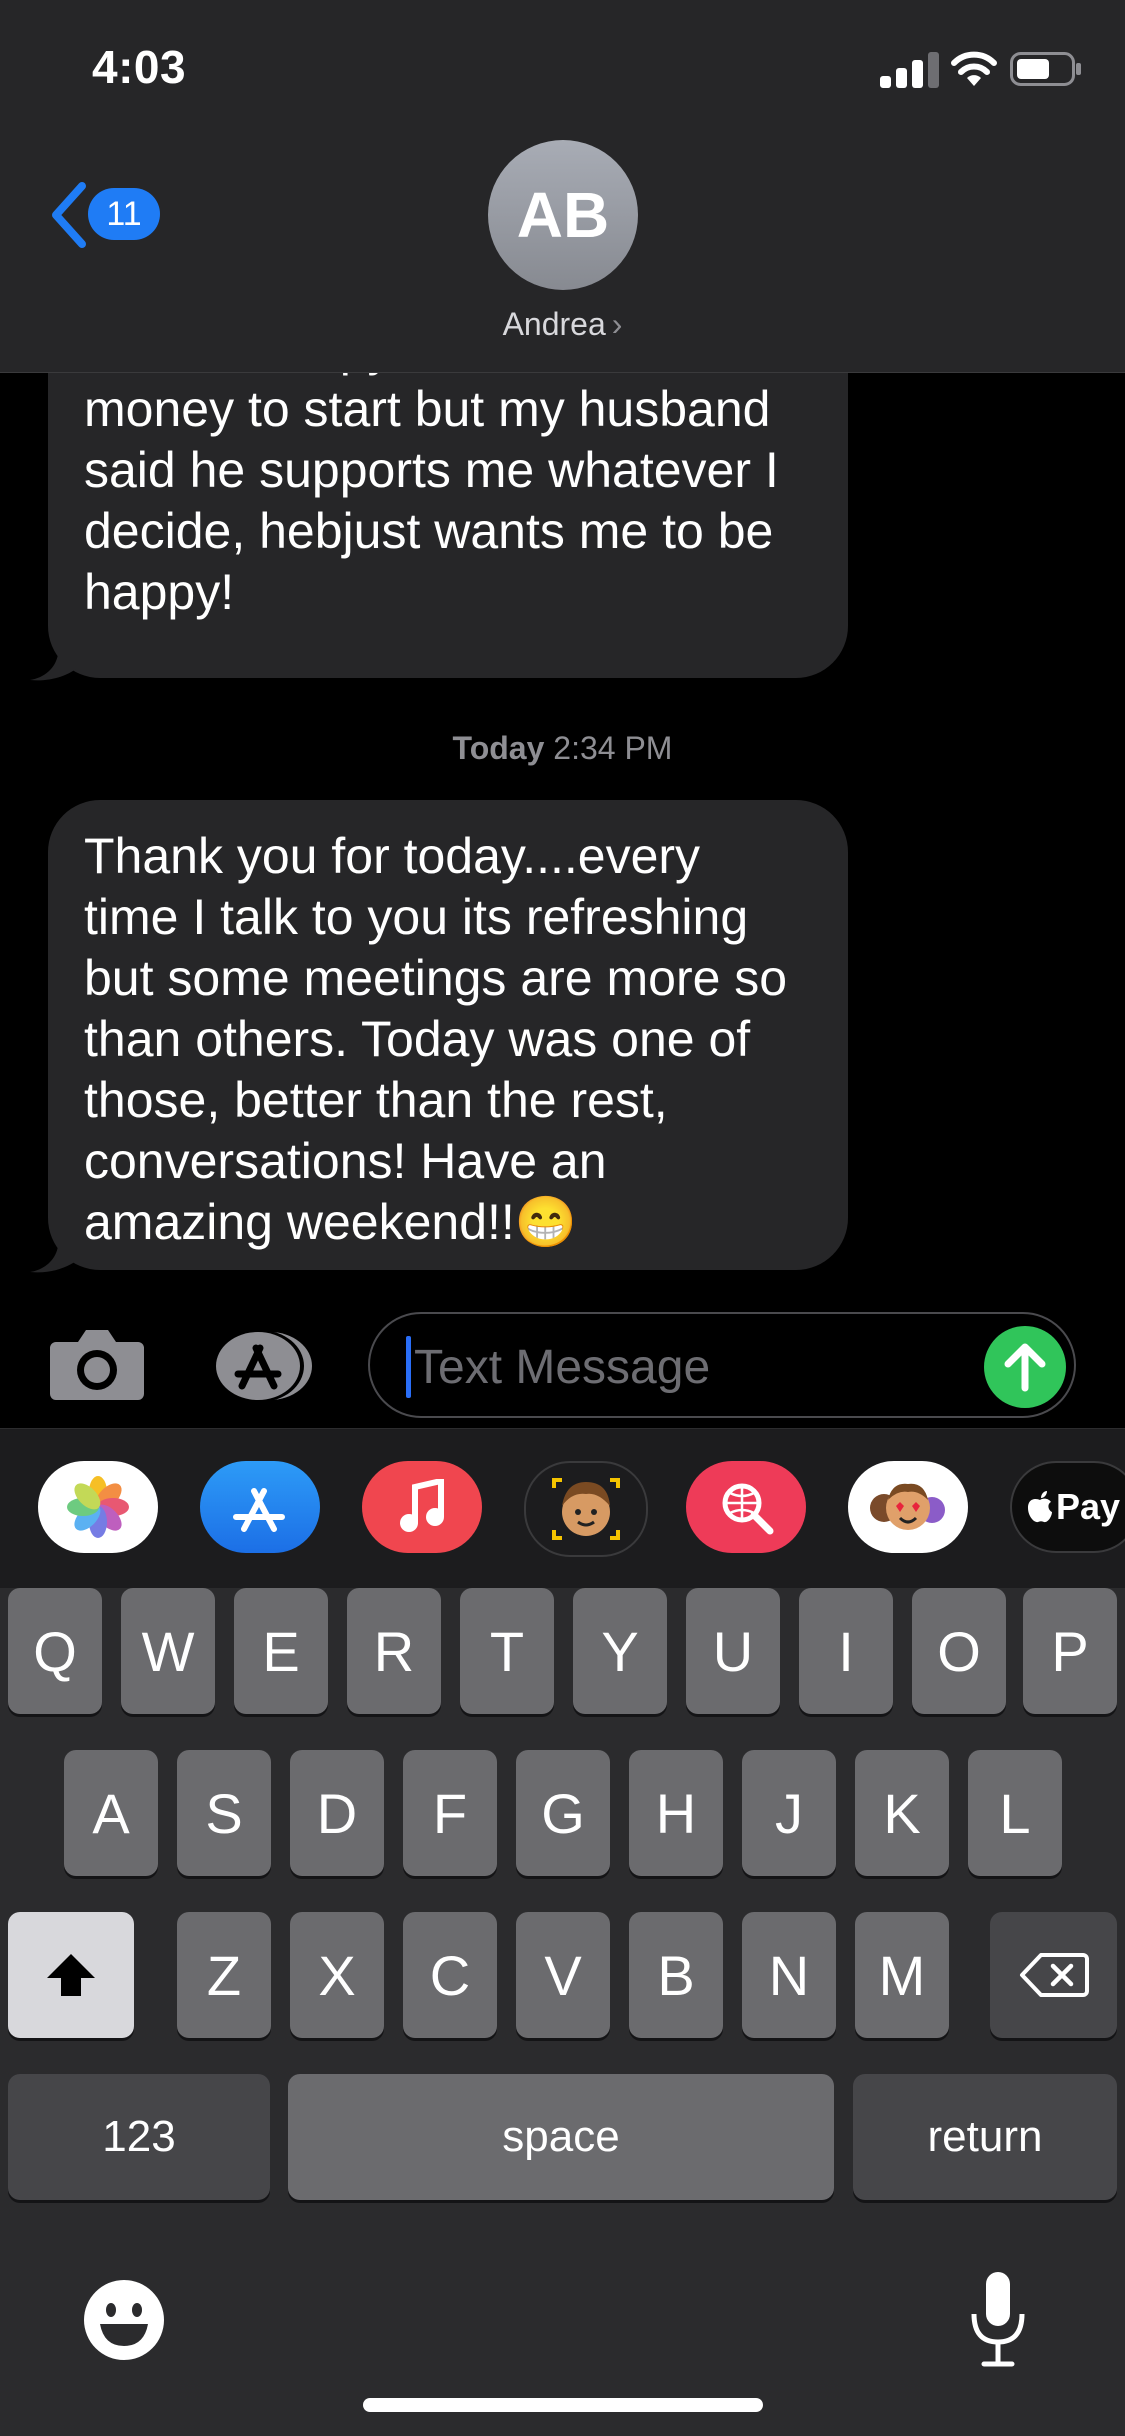 This screenshot has width=1125, height=2436. What do you see at coordinates (69, 215) in the screenshot?
I see `chevron-left-icon` at bounding box center [69, 215].